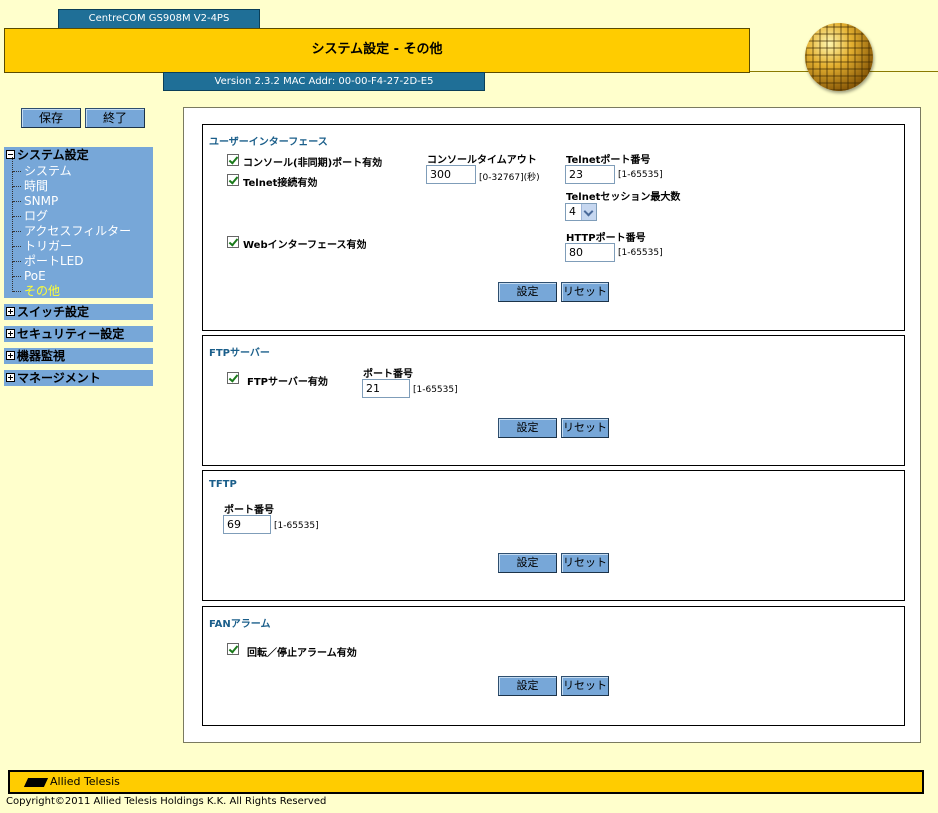 The width and height of the screenshot is (938, 813). What do you see at coordinates (377, 50) in the screenshot?
I see `page-title: システム設定 - その他` at bounding box center [377, 50].